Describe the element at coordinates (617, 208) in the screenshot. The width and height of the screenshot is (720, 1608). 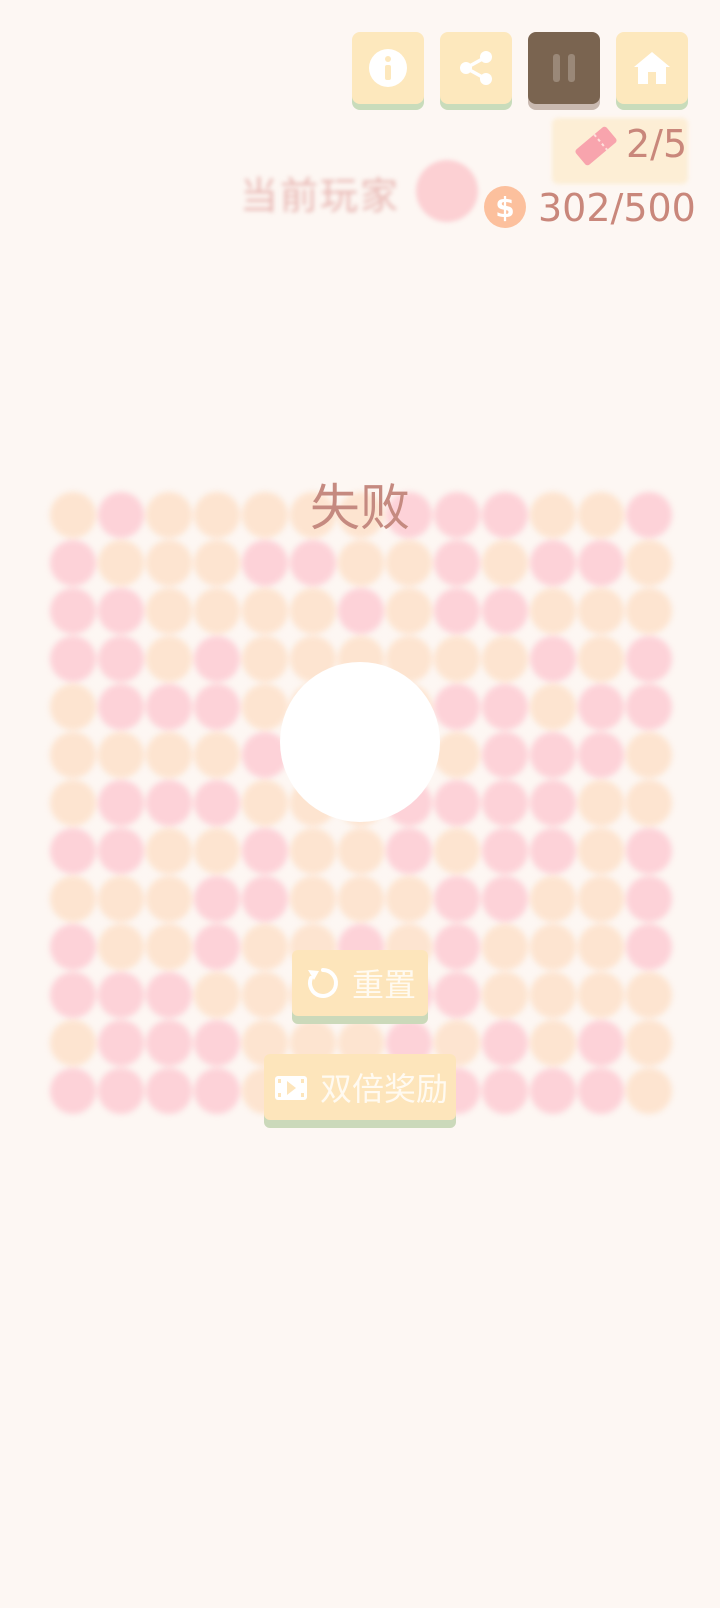
I see `coin-count: 302/500` at that location.